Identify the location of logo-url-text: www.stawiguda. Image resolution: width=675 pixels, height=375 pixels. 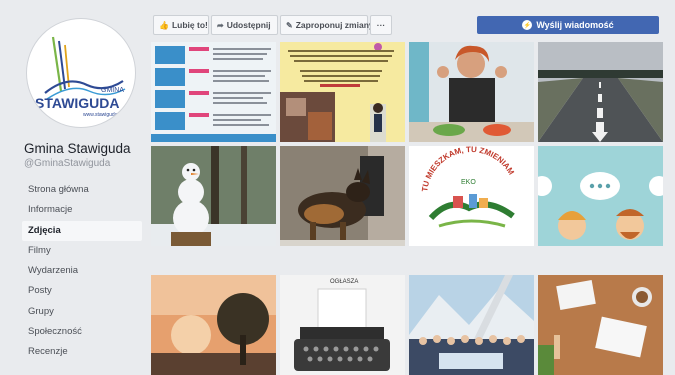
(100, 115).